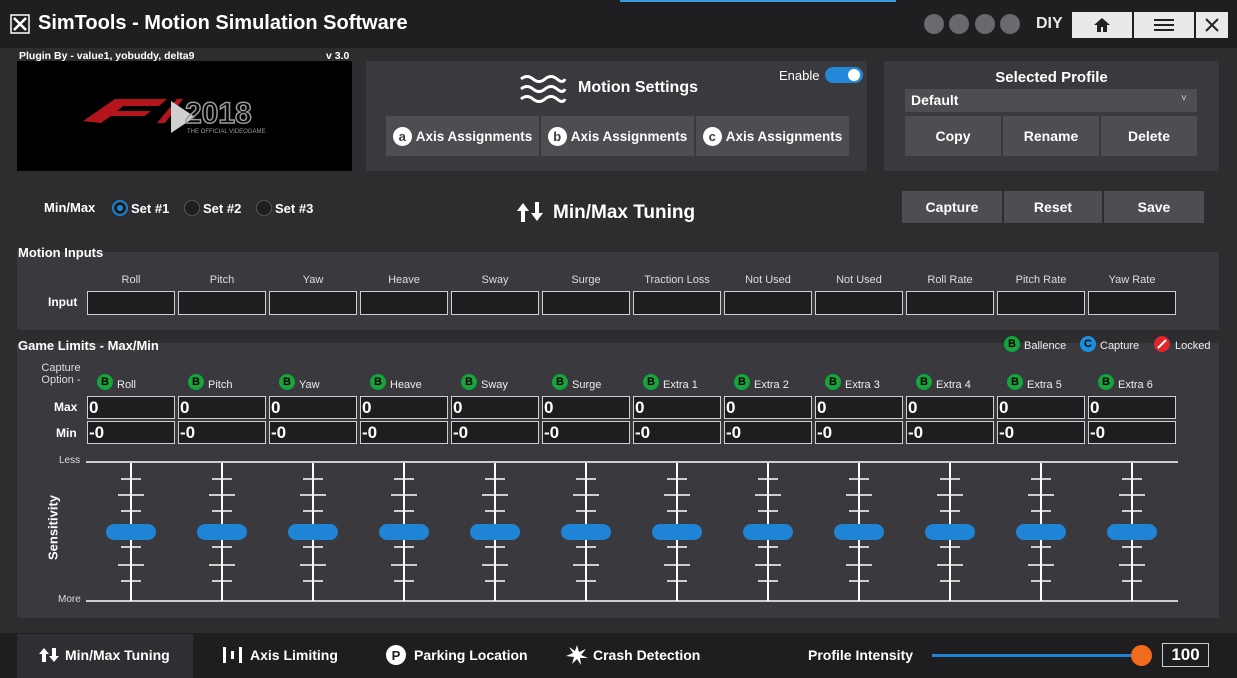 This screenshot has height=678, width=1237. I want to click on tab-axis-limiting: Axis Limiting, so click(294, 655).